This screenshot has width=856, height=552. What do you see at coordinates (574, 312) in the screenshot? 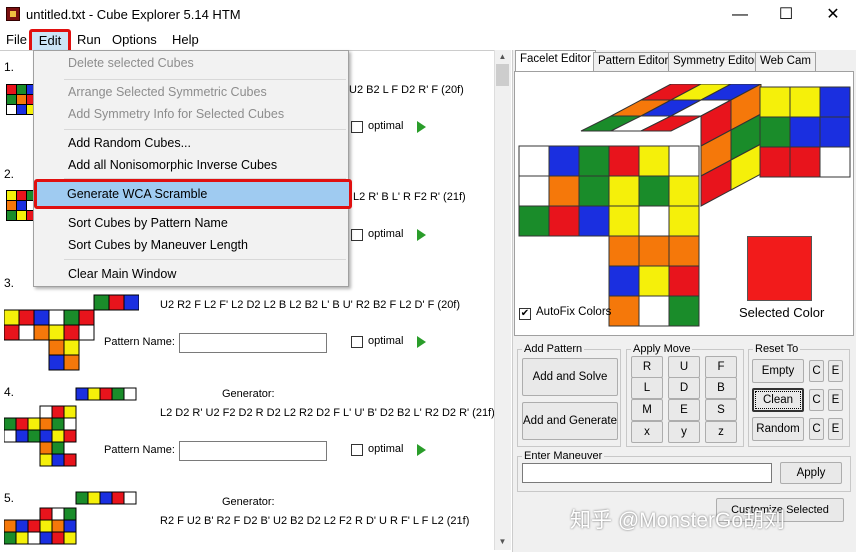
I see `autofix-label: AutoFix Colors` at bounding box center [574, 312].